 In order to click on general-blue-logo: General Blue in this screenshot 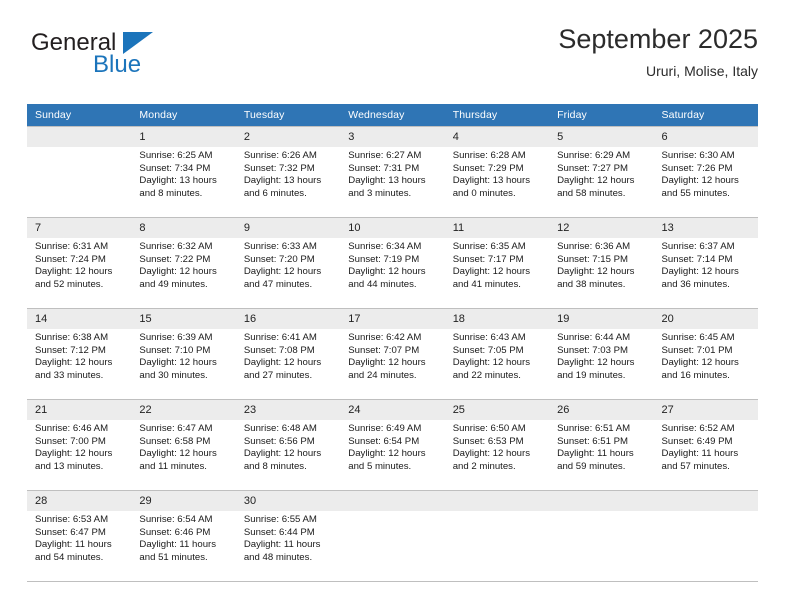, I will do `click(127, 58)`.